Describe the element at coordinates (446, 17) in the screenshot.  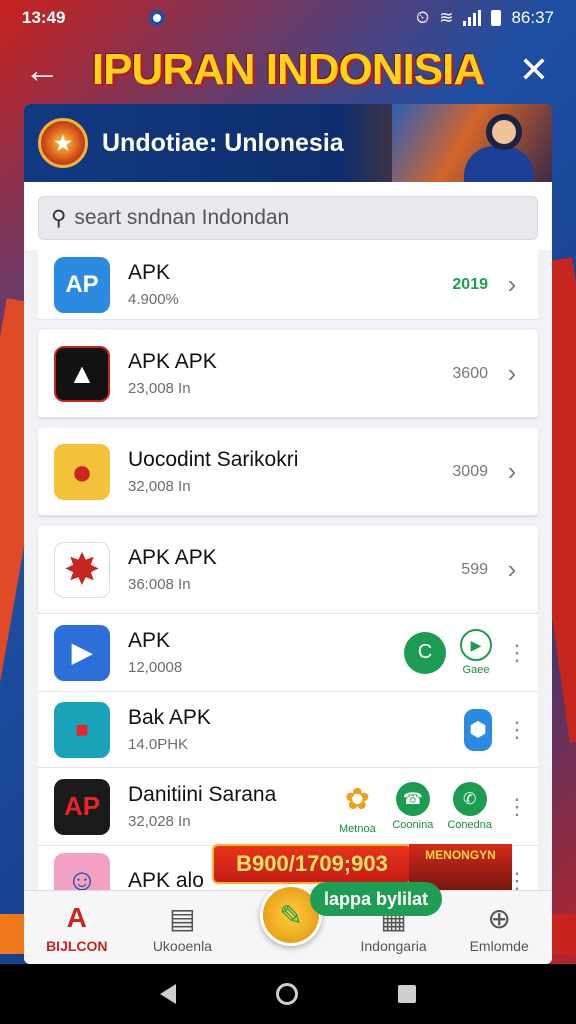
I see `wifi-icon: ≋` at that location.